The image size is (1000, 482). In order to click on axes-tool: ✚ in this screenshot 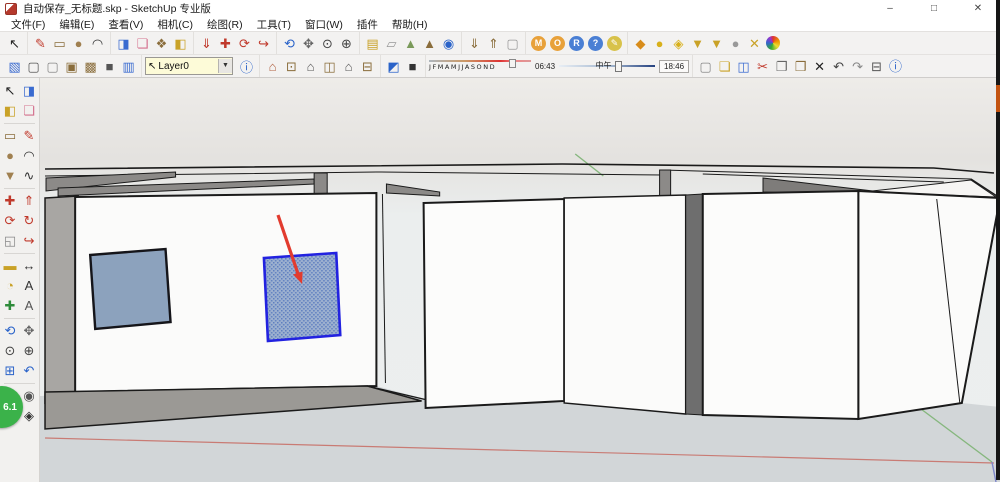, I will do `click(10, 306)`.